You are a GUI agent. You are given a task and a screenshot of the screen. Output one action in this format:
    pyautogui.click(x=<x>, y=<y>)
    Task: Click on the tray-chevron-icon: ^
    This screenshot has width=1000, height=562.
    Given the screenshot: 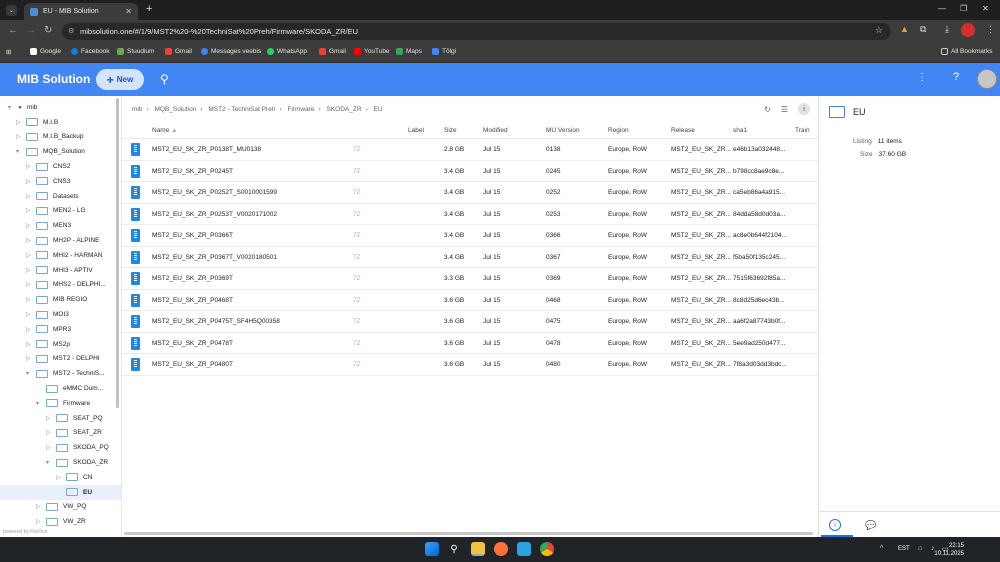 What is the action you would take?
    pyautogui.click(x=881, y=548)
    